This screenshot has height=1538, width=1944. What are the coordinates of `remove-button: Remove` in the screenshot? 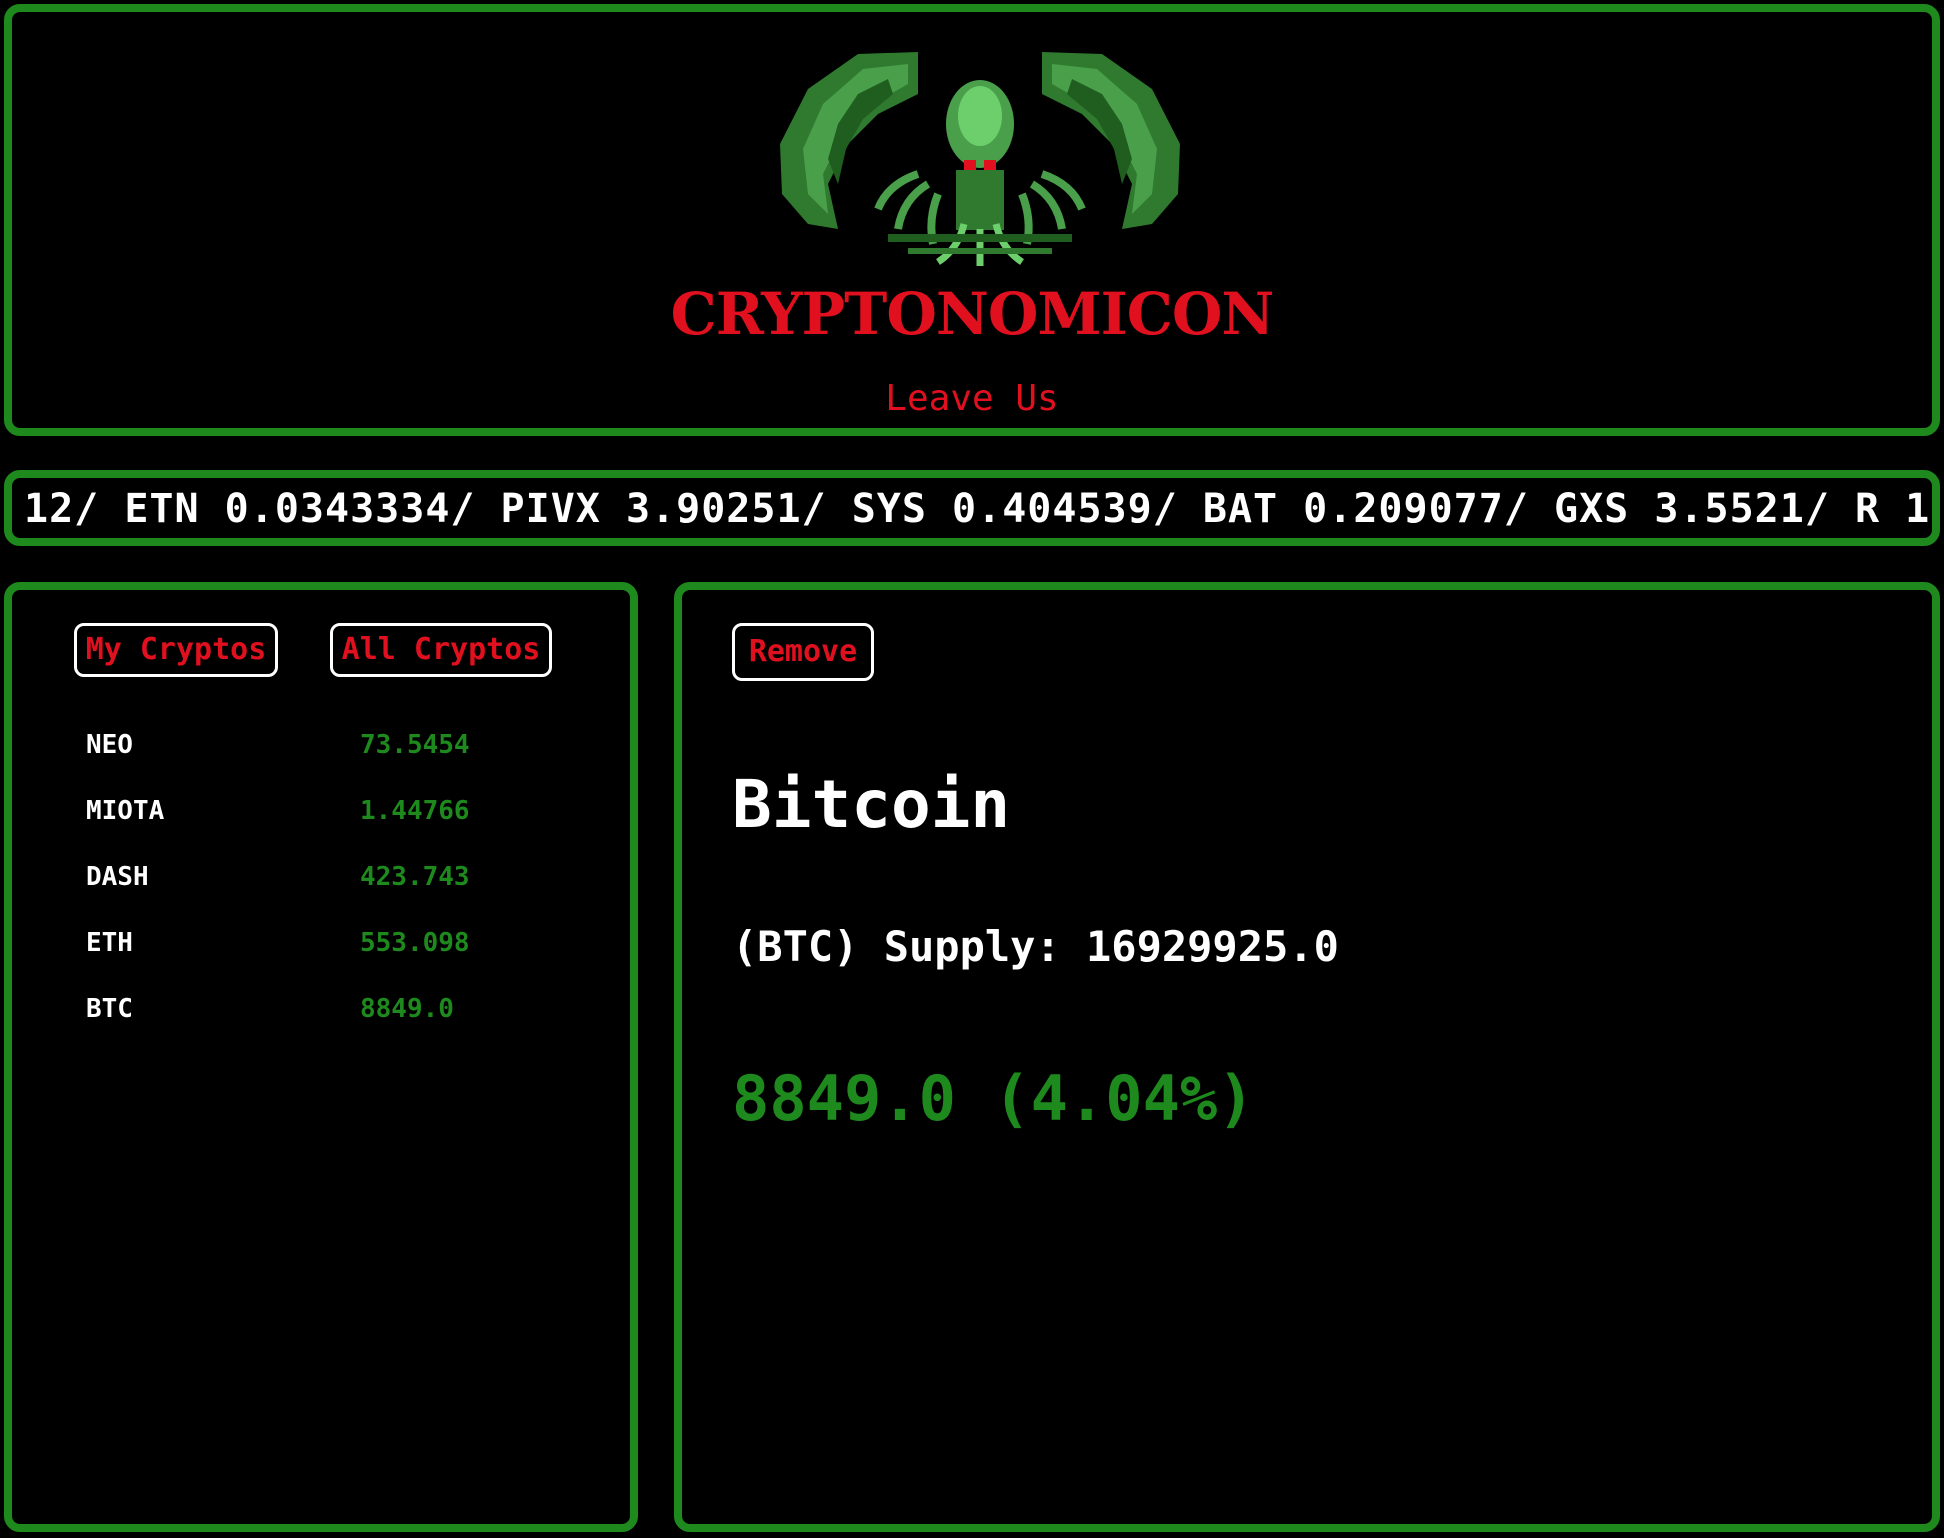 It's located at (803, 652).